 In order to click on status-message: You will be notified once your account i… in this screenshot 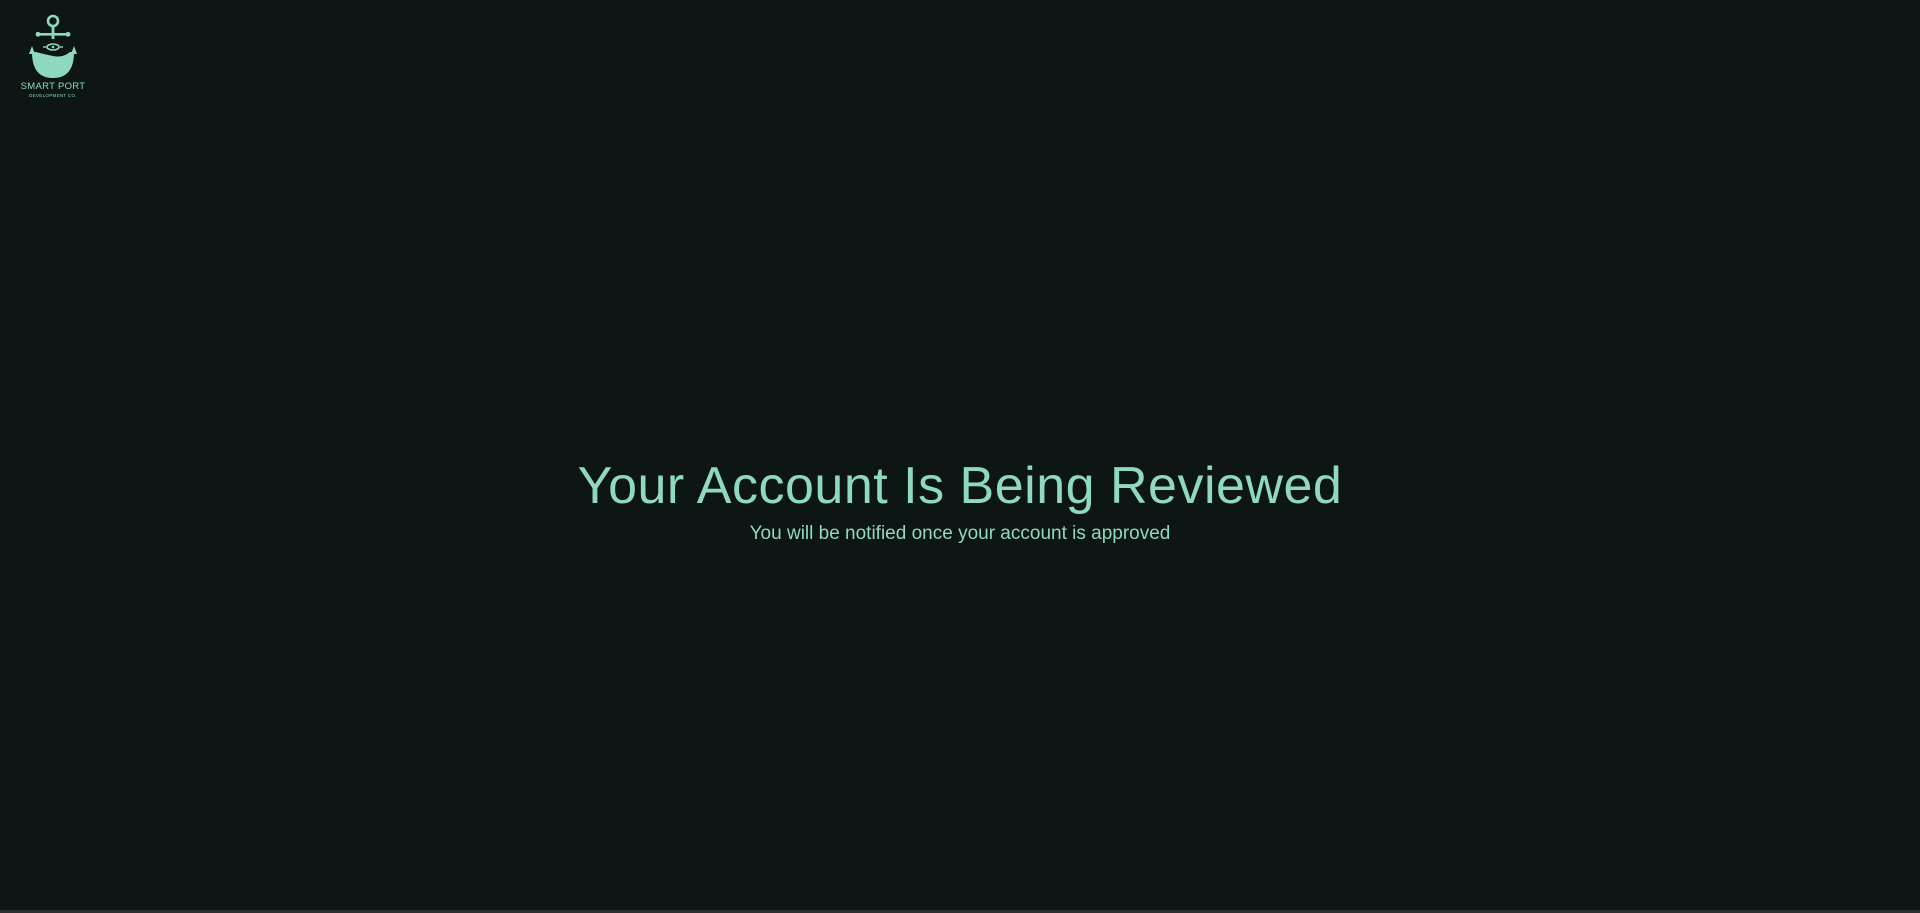, I will do `click(960, 533)`.